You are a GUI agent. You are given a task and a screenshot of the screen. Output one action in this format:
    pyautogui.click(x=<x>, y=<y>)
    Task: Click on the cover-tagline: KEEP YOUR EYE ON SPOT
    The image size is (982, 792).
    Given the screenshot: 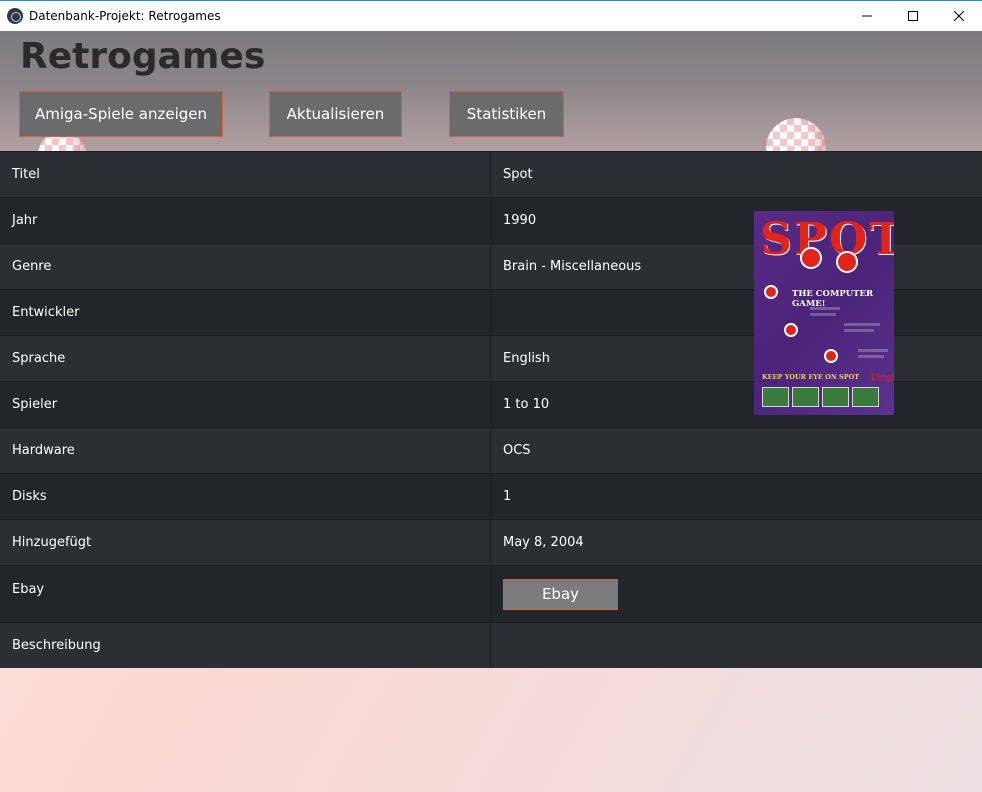 What is the action you would take?
    pyautogui.click(x=811, y=377)
    